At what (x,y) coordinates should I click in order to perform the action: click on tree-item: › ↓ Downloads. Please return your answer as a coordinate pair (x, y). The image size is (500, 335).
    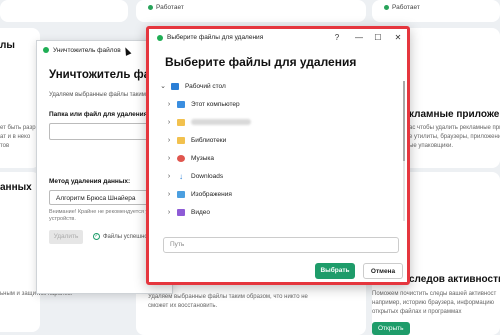
    Looking at the image, I should click on (280, 176).